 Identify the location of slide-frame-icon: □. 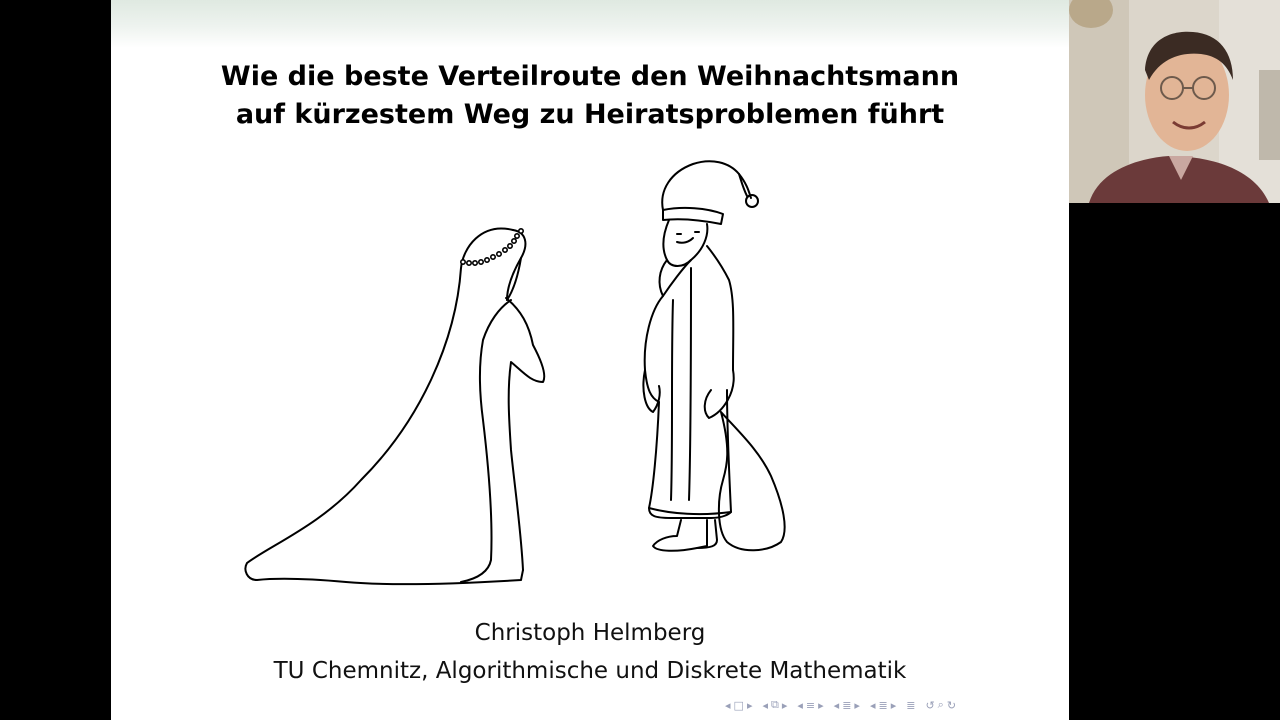
(739, 705).